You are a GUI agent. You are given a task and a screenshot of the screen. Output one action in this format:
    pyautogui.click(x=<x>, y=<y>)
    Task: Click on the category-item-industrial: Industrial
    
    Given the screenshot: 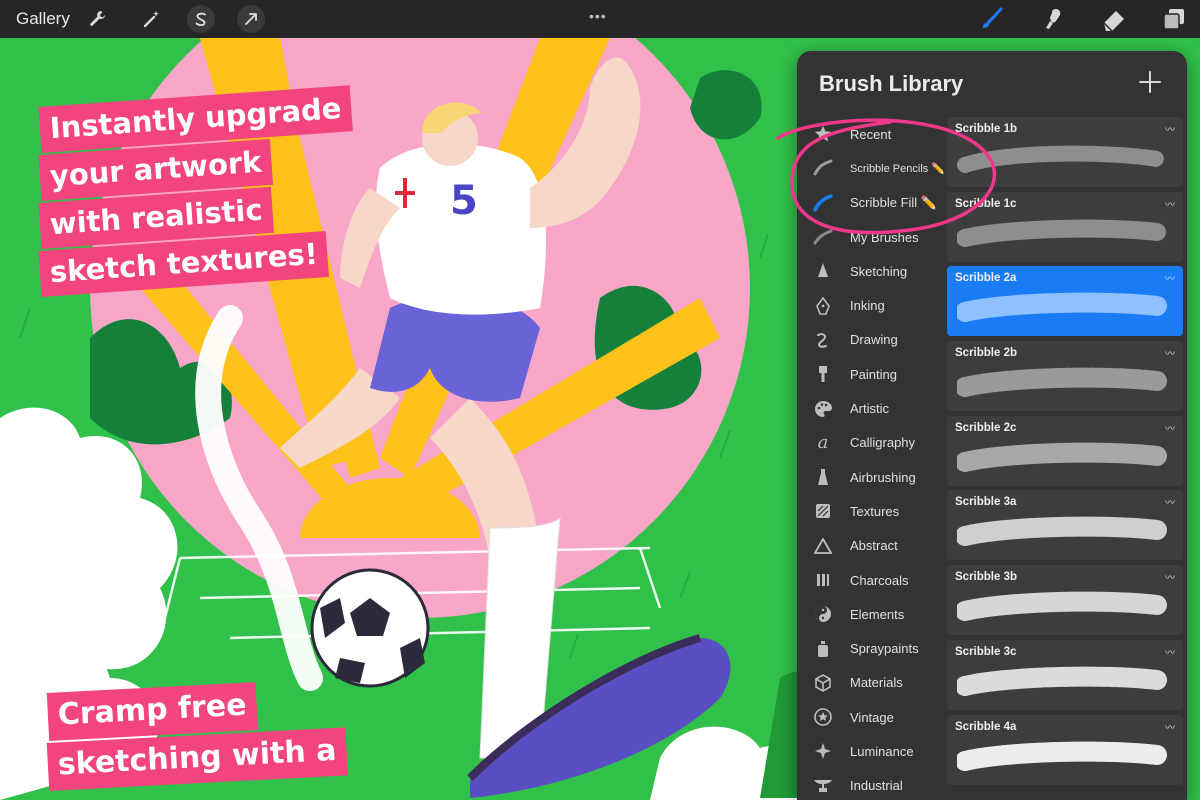 What is the action you would take?
    pyautogui.click(x=872, y=784)
    